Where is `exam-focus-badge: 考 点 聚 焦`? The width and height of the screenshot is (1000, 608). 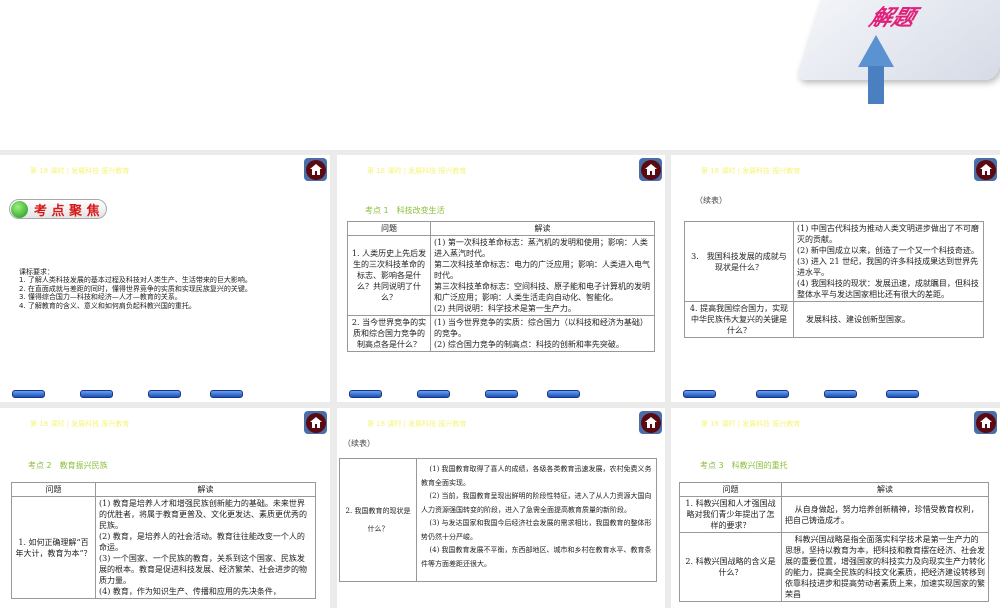
exam-focus-badge: 考 点 聚 焦 is located at coordinates (58, 209).